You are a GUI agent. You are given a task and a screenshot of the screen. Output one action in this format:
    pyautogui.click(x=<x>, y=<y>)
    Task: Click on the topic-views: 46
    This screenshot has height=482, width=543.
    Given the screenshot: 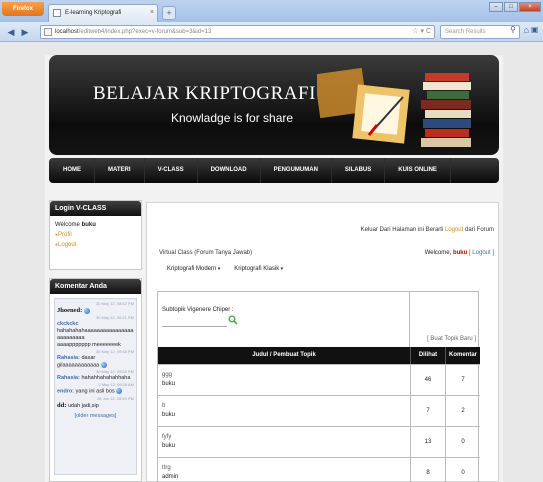 What is the action you would take?
    pyautogui.click(x=427, y=380)
    